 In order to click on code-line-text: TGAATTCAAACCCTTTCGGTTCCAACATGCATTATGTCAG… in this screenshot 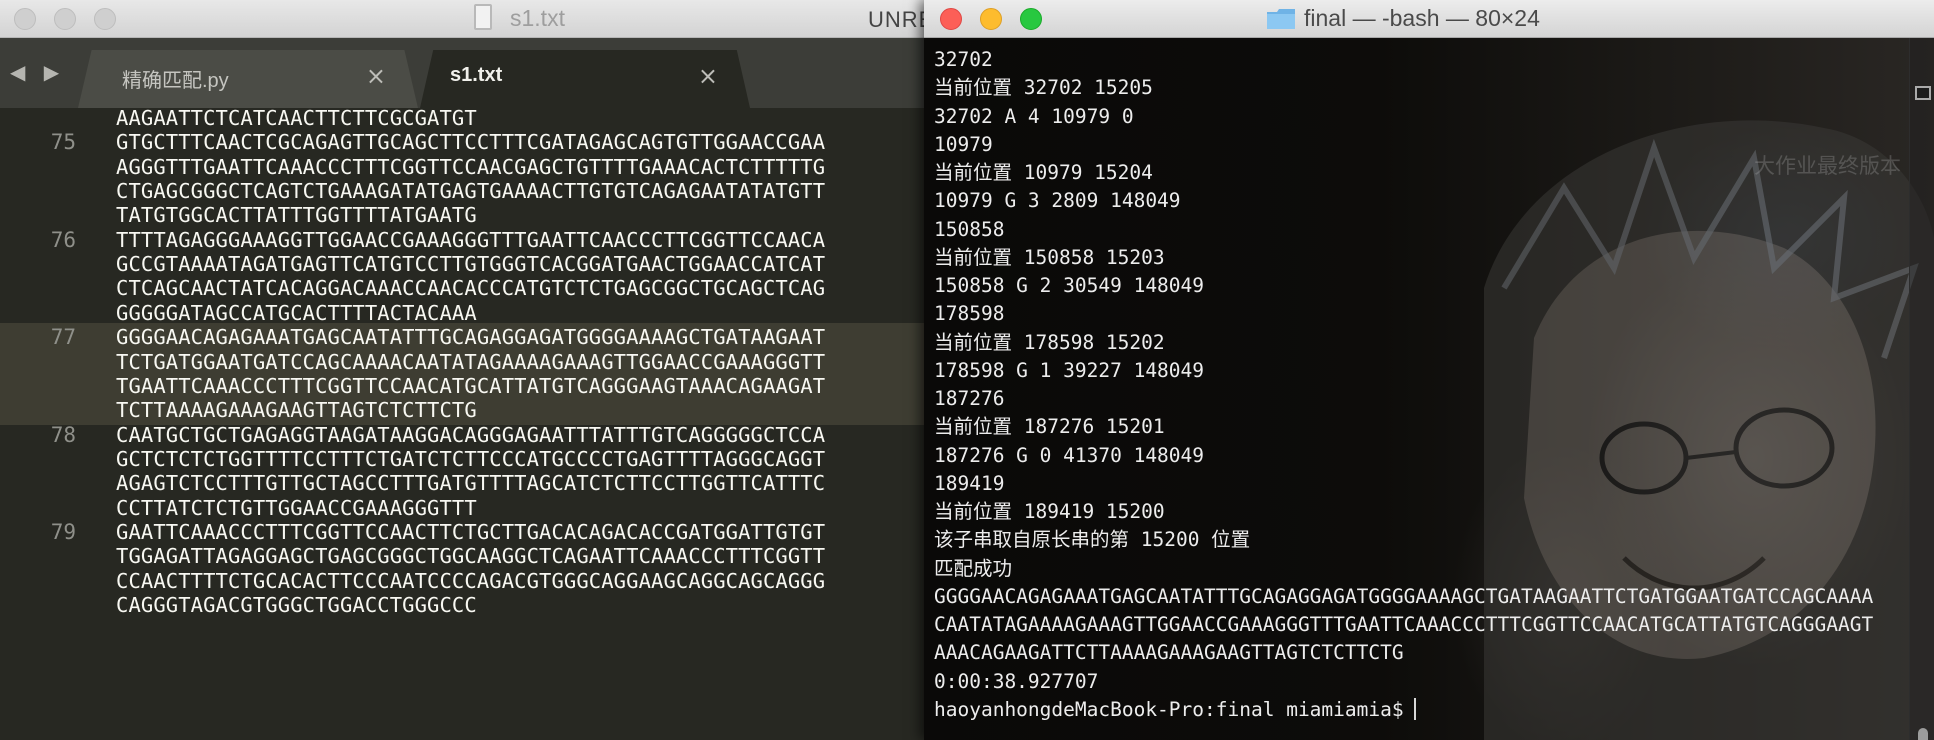, I will do `click(471, 385)`.